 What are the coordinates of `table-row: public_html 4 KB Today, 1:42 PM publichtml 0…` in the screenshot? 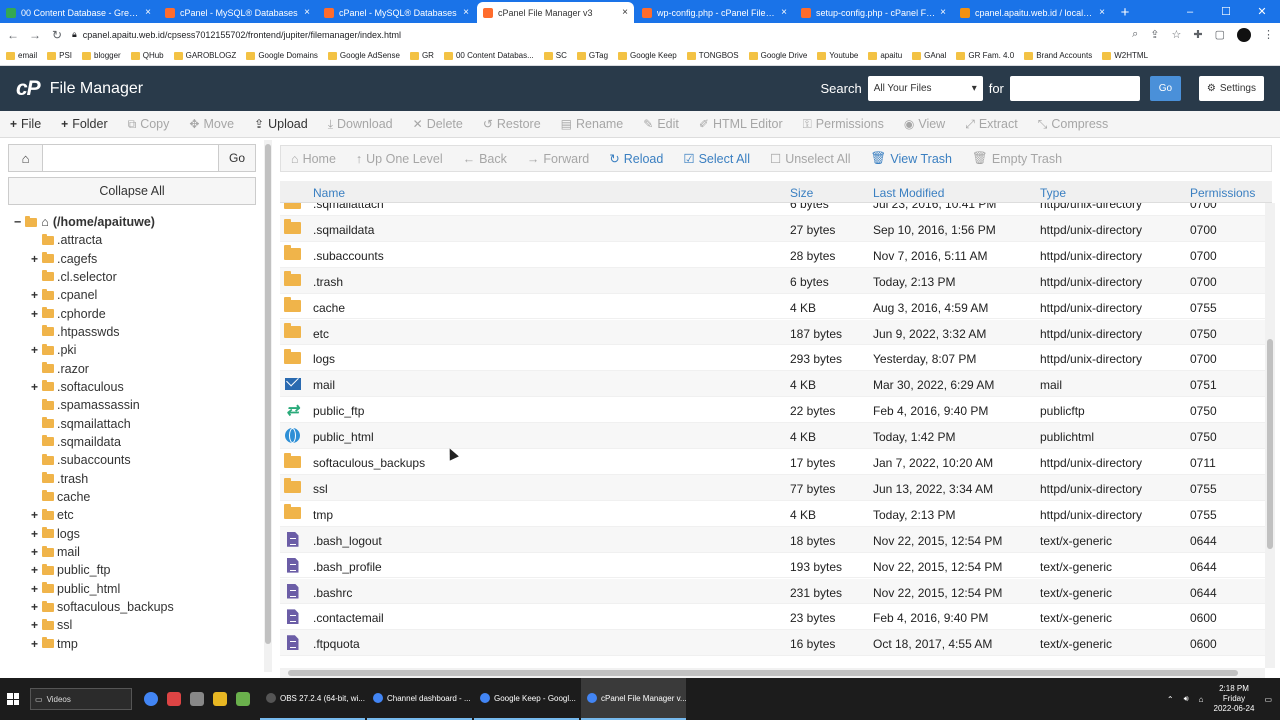 It's located at (772, 436).